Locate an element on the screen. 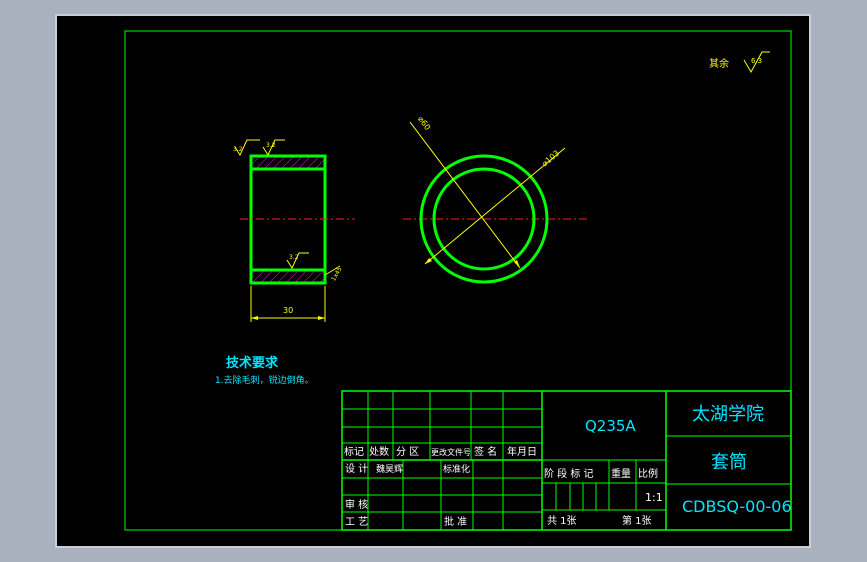  school-name: 太湖学院 is located at coordinates (728, 414).